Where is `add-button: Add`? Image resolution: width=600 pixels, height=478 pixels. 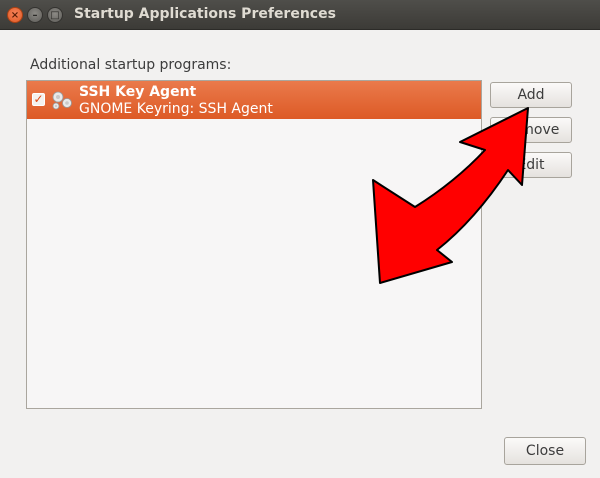
add-button: Add is located at coordinates (531, 95).